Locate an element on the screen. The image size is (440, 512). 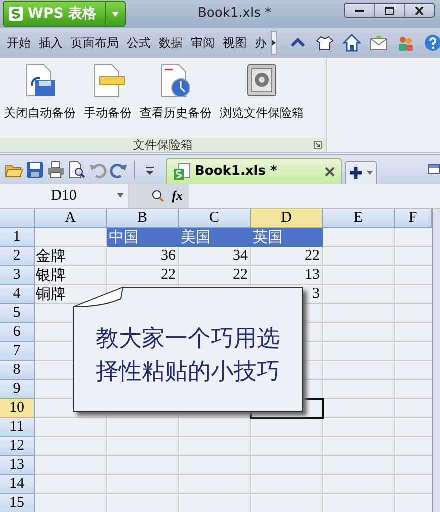
row-header: 4 is located at coordinates (17, 294).